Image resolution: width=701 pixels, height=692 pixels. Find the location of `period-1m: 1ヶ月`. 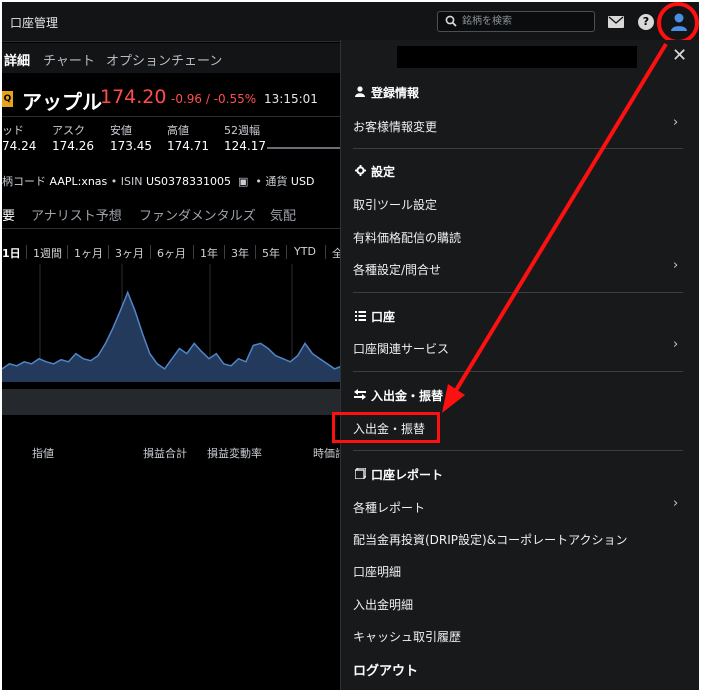

period-1m: 1ヶ月 is located at coordinates (88, 253).